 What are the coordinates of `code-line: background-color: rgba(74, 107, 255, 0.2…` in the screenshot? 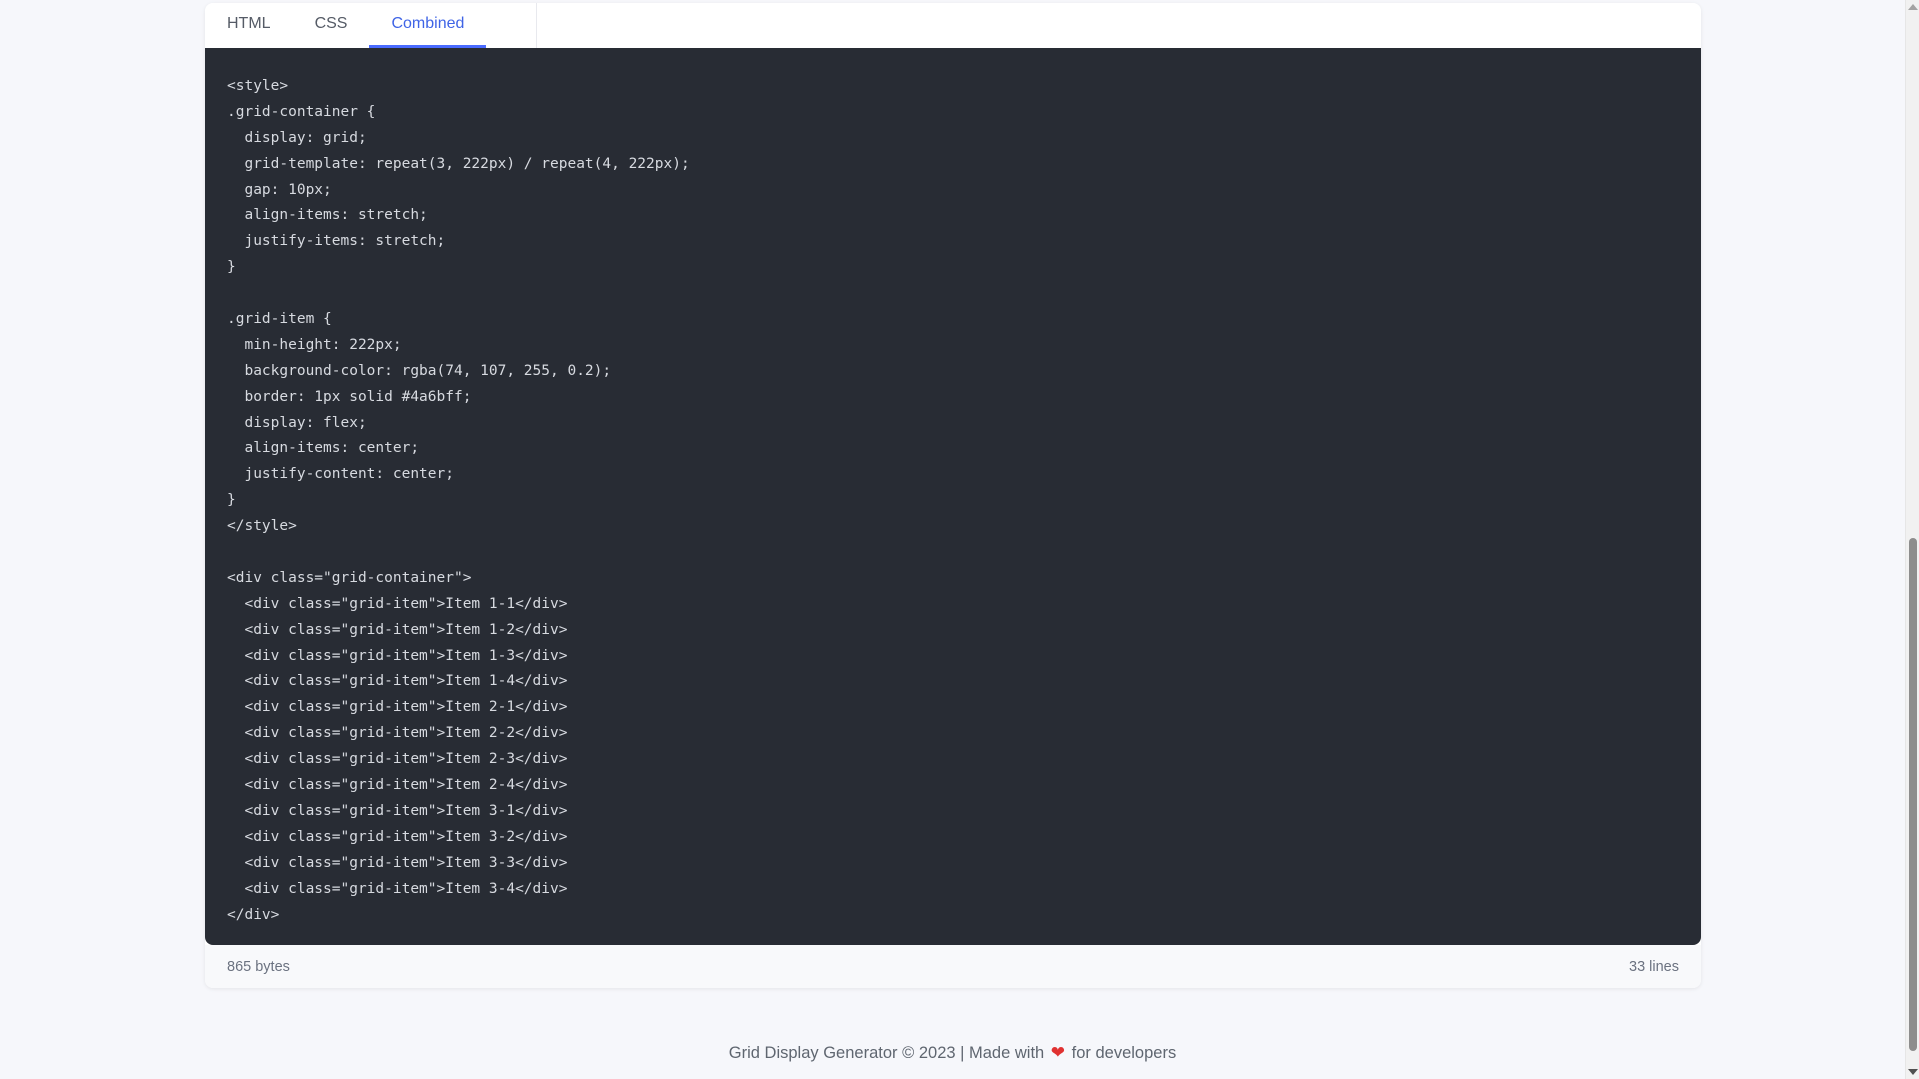 It's located at (419, 370).